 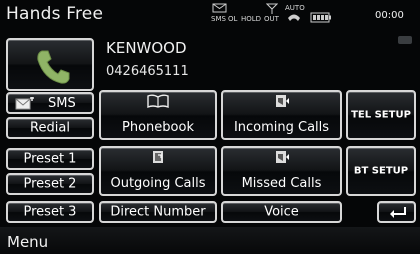 I want to click on missed-call-icon, so click(x=282, y=157).